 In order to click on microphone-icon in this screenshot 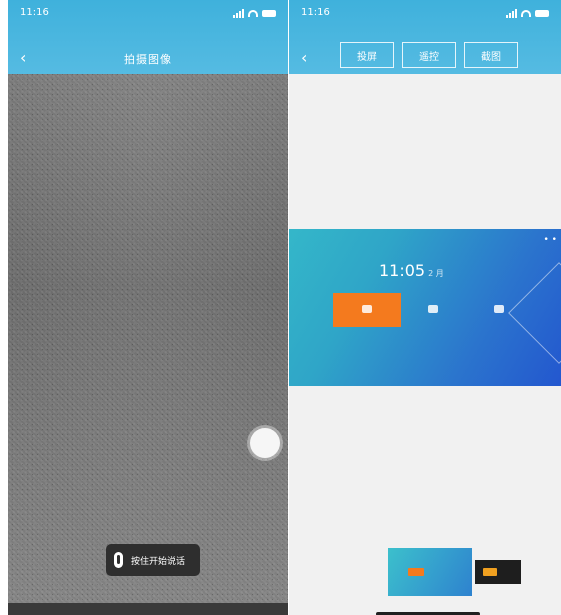, I will do `click(118, 560)`.